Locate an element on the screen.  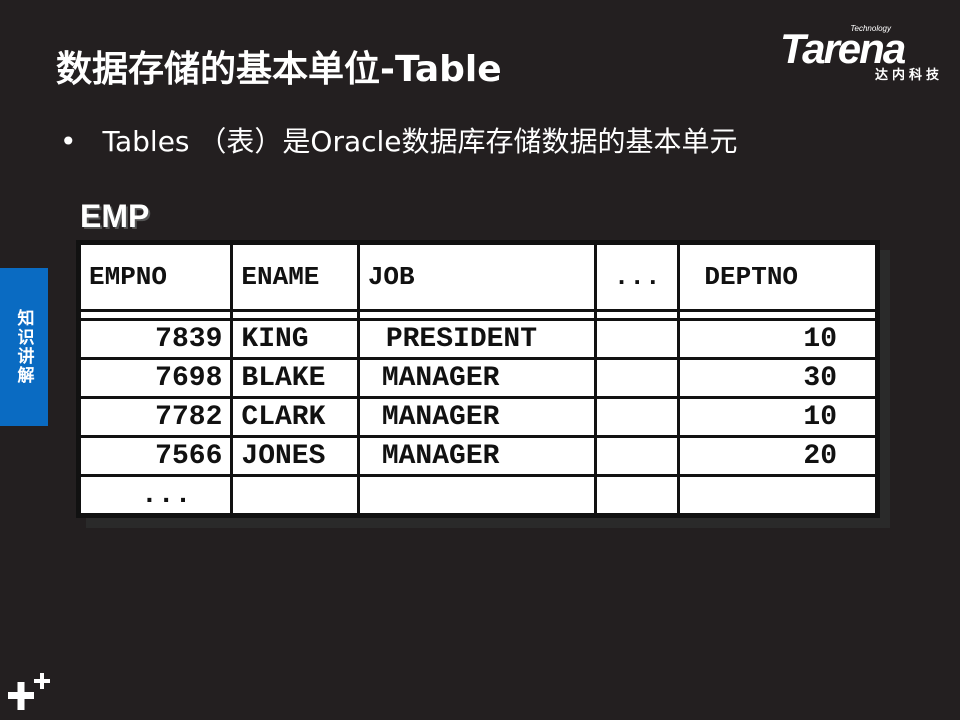
table-row: 7698 BLAKE MANAGER 30 is located at coordinates (477, 378).